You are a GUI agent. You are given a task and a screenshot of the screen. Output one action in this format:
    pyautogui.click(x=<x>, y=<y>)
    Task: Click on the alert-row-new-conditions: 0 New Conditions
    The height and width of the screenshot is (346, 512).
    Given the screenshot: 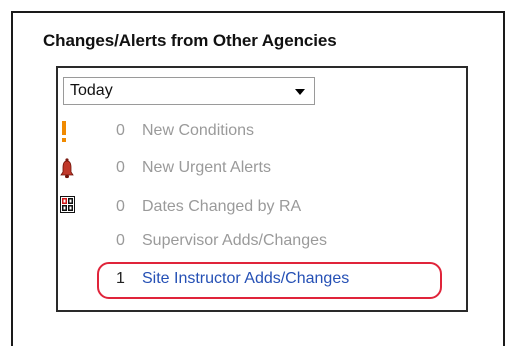 What is the action you would take?
    pyautogui.click(x=260, y=132)
    